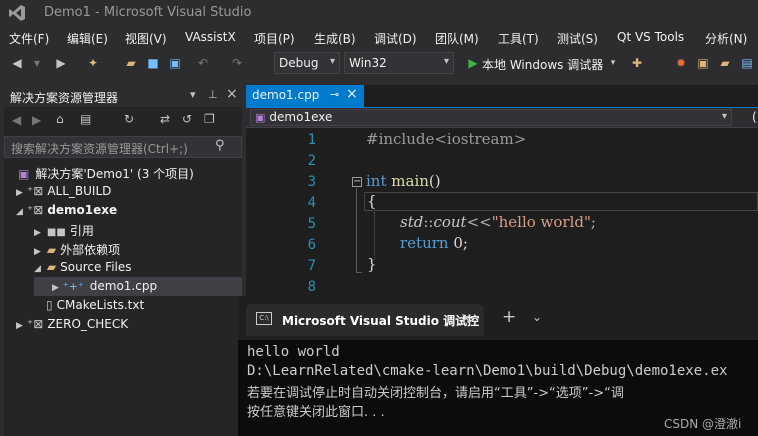 This screenshot has height=436, width=758. What do you see at coordinates (213, 94) in the screenshot?
I see `pin-icon: ⊥` at bounding box center [213, 94].